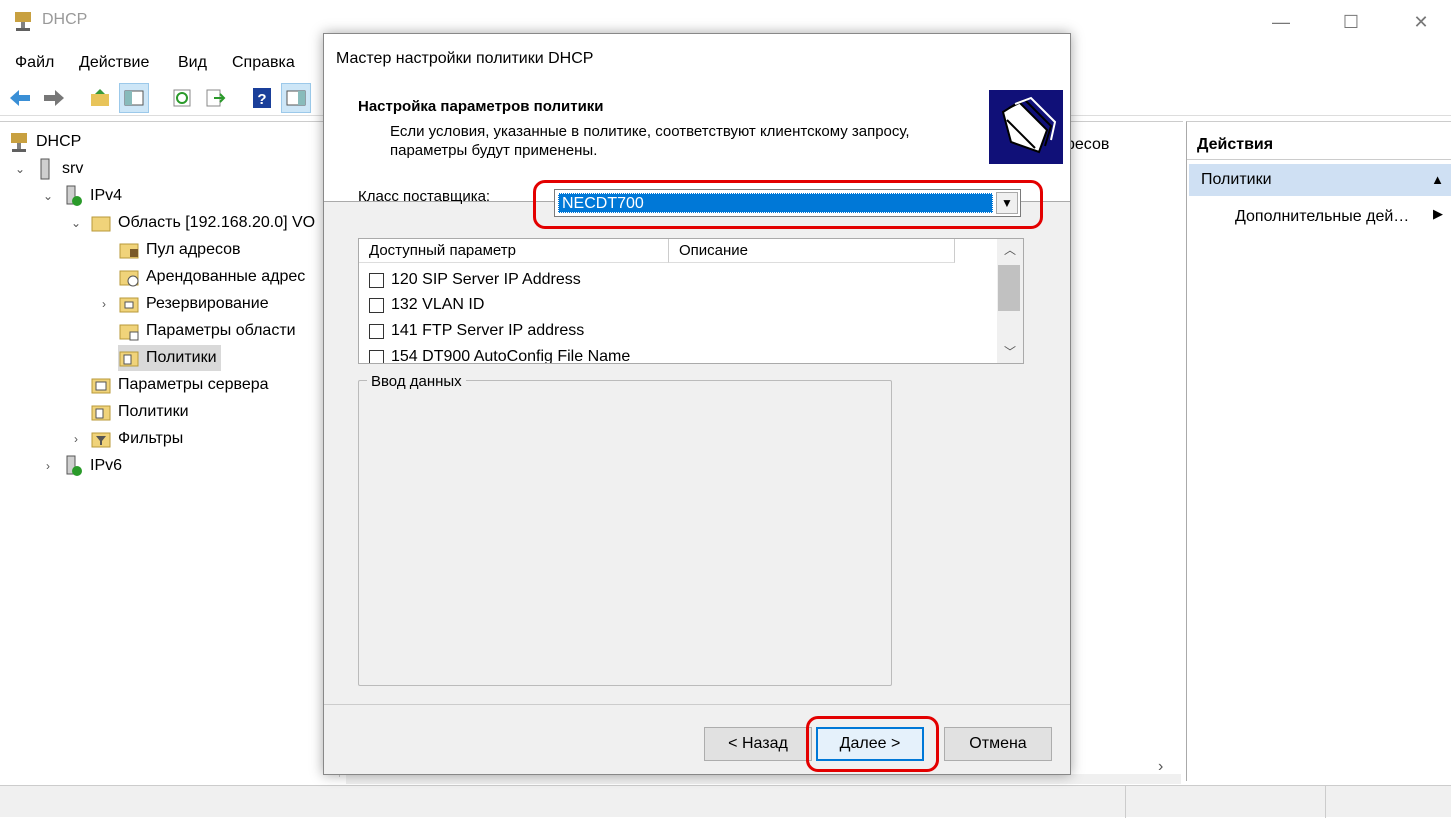 The height and width of the screenshot is (818, 1451). I want to click on tree-item-ipv6: › IPv6, so click(81, 466).